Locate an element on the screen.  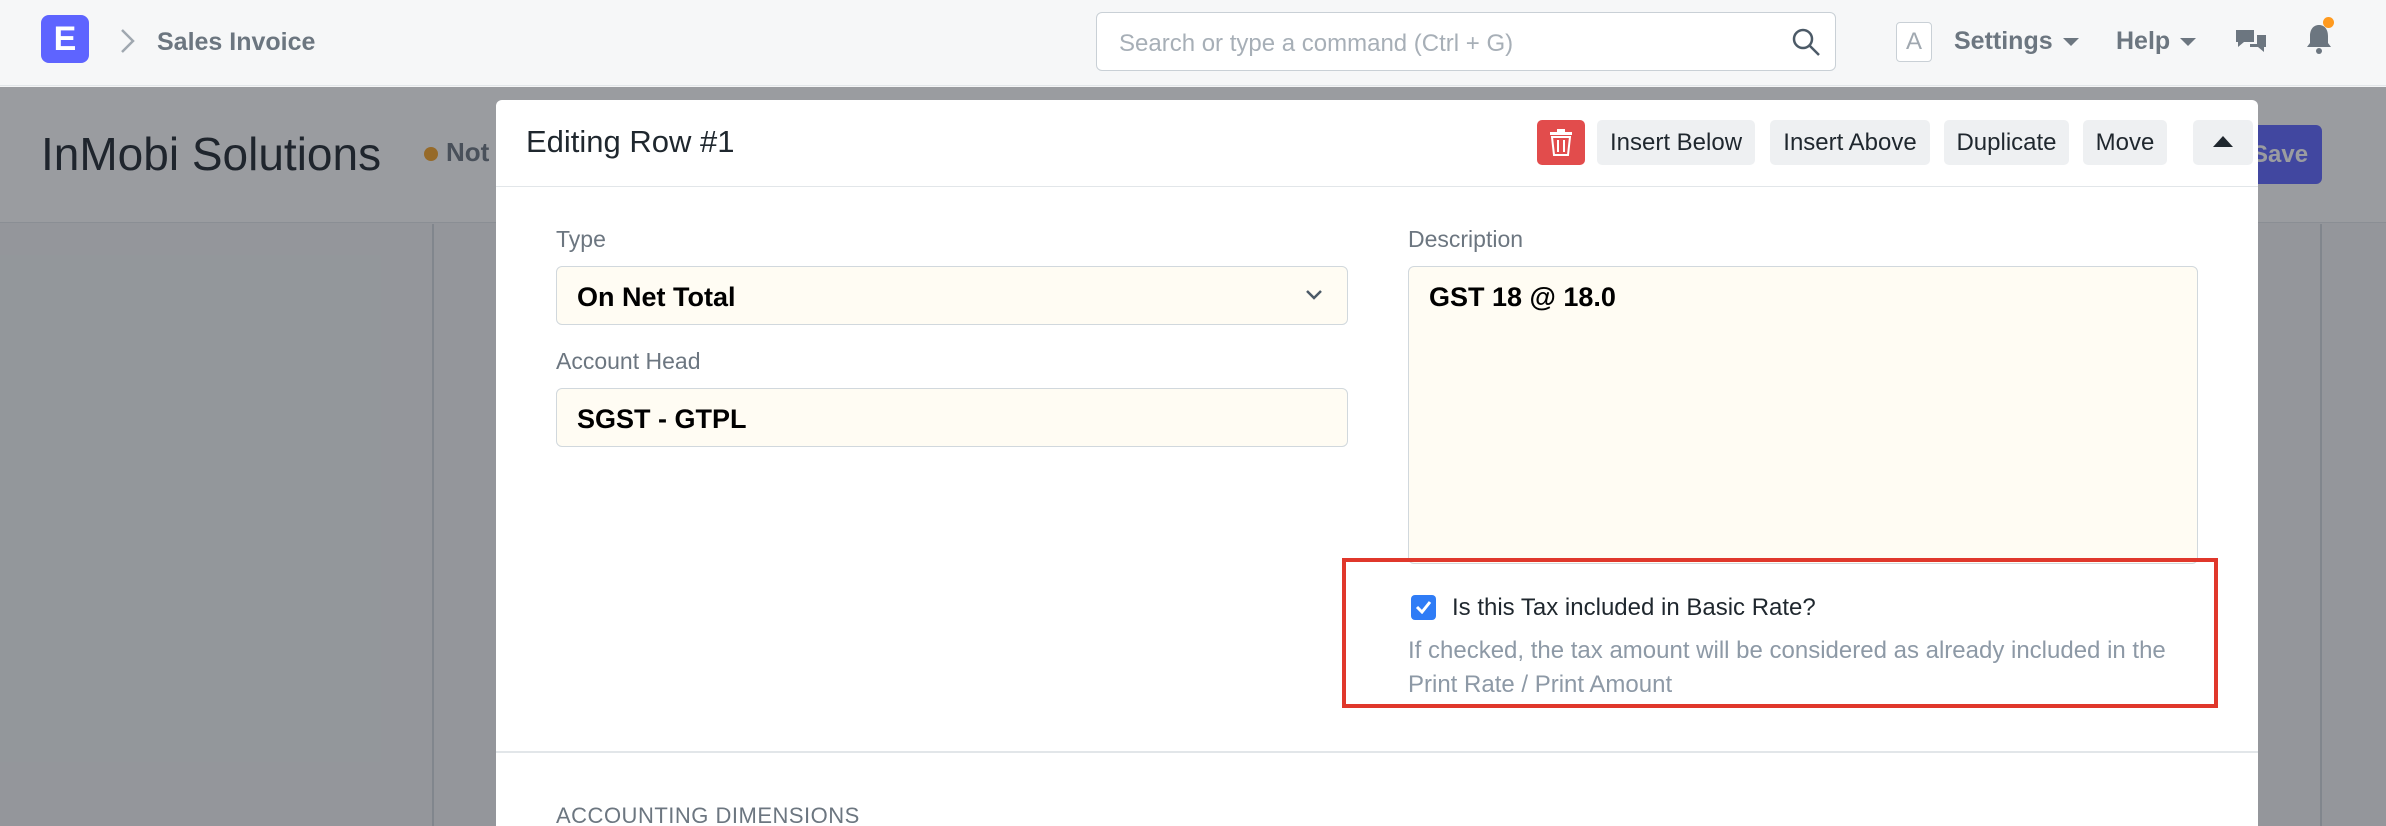
delete-row-button is located at coordinates (1561, 142).